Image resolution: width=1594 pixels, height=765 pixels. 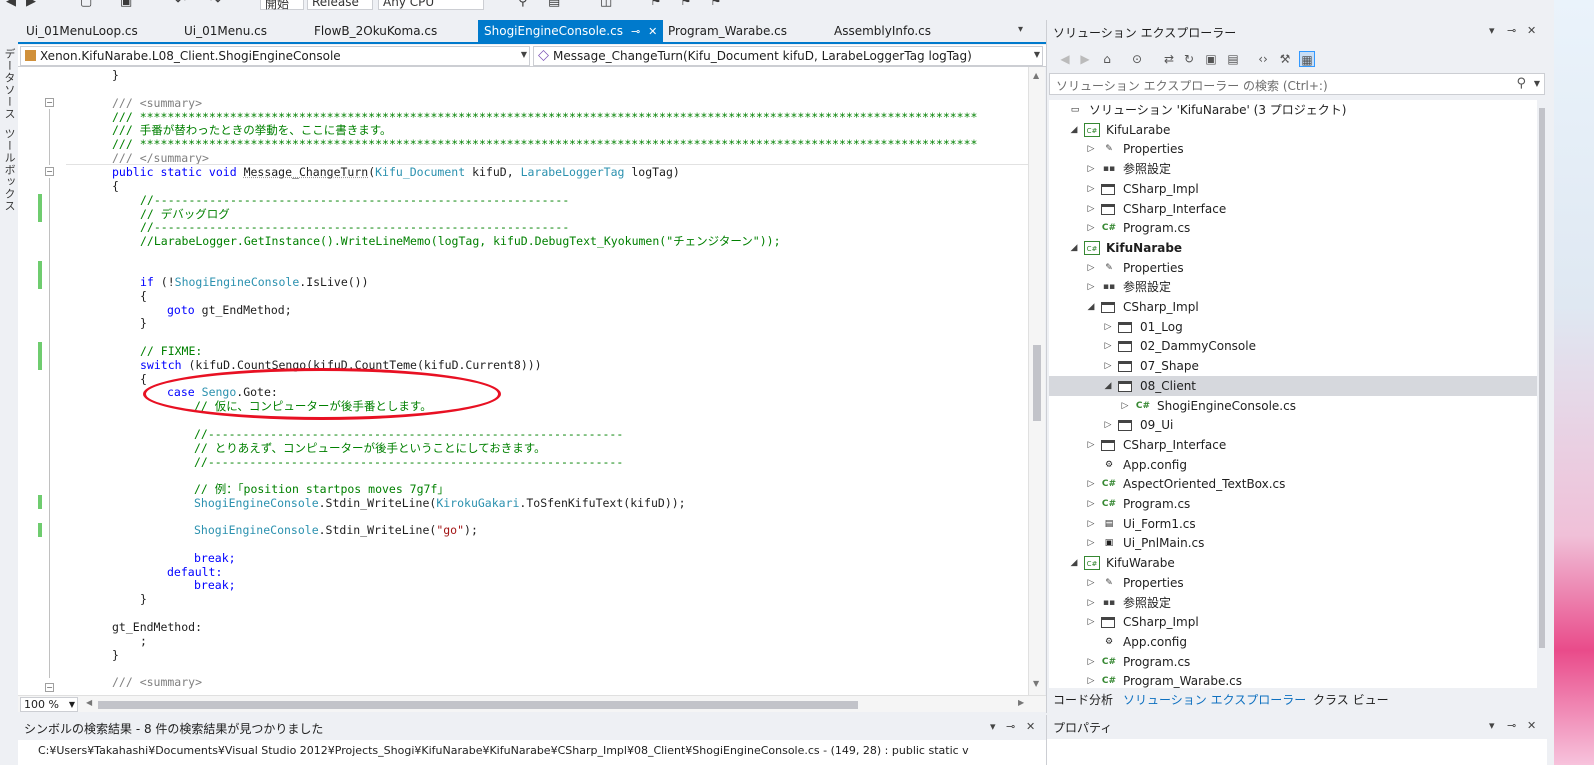 I want to click on redo-icon: ↷, so click(x=215, y=4).